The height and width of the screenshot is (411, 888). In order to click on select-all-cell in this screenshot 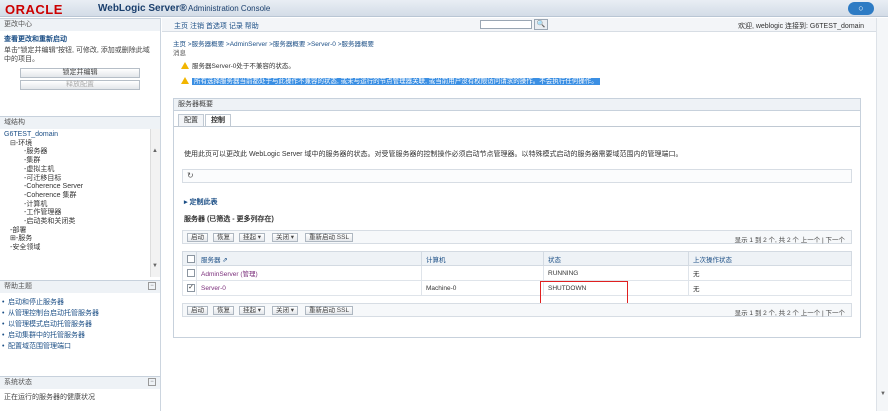, I will do `click(189, 258)`.